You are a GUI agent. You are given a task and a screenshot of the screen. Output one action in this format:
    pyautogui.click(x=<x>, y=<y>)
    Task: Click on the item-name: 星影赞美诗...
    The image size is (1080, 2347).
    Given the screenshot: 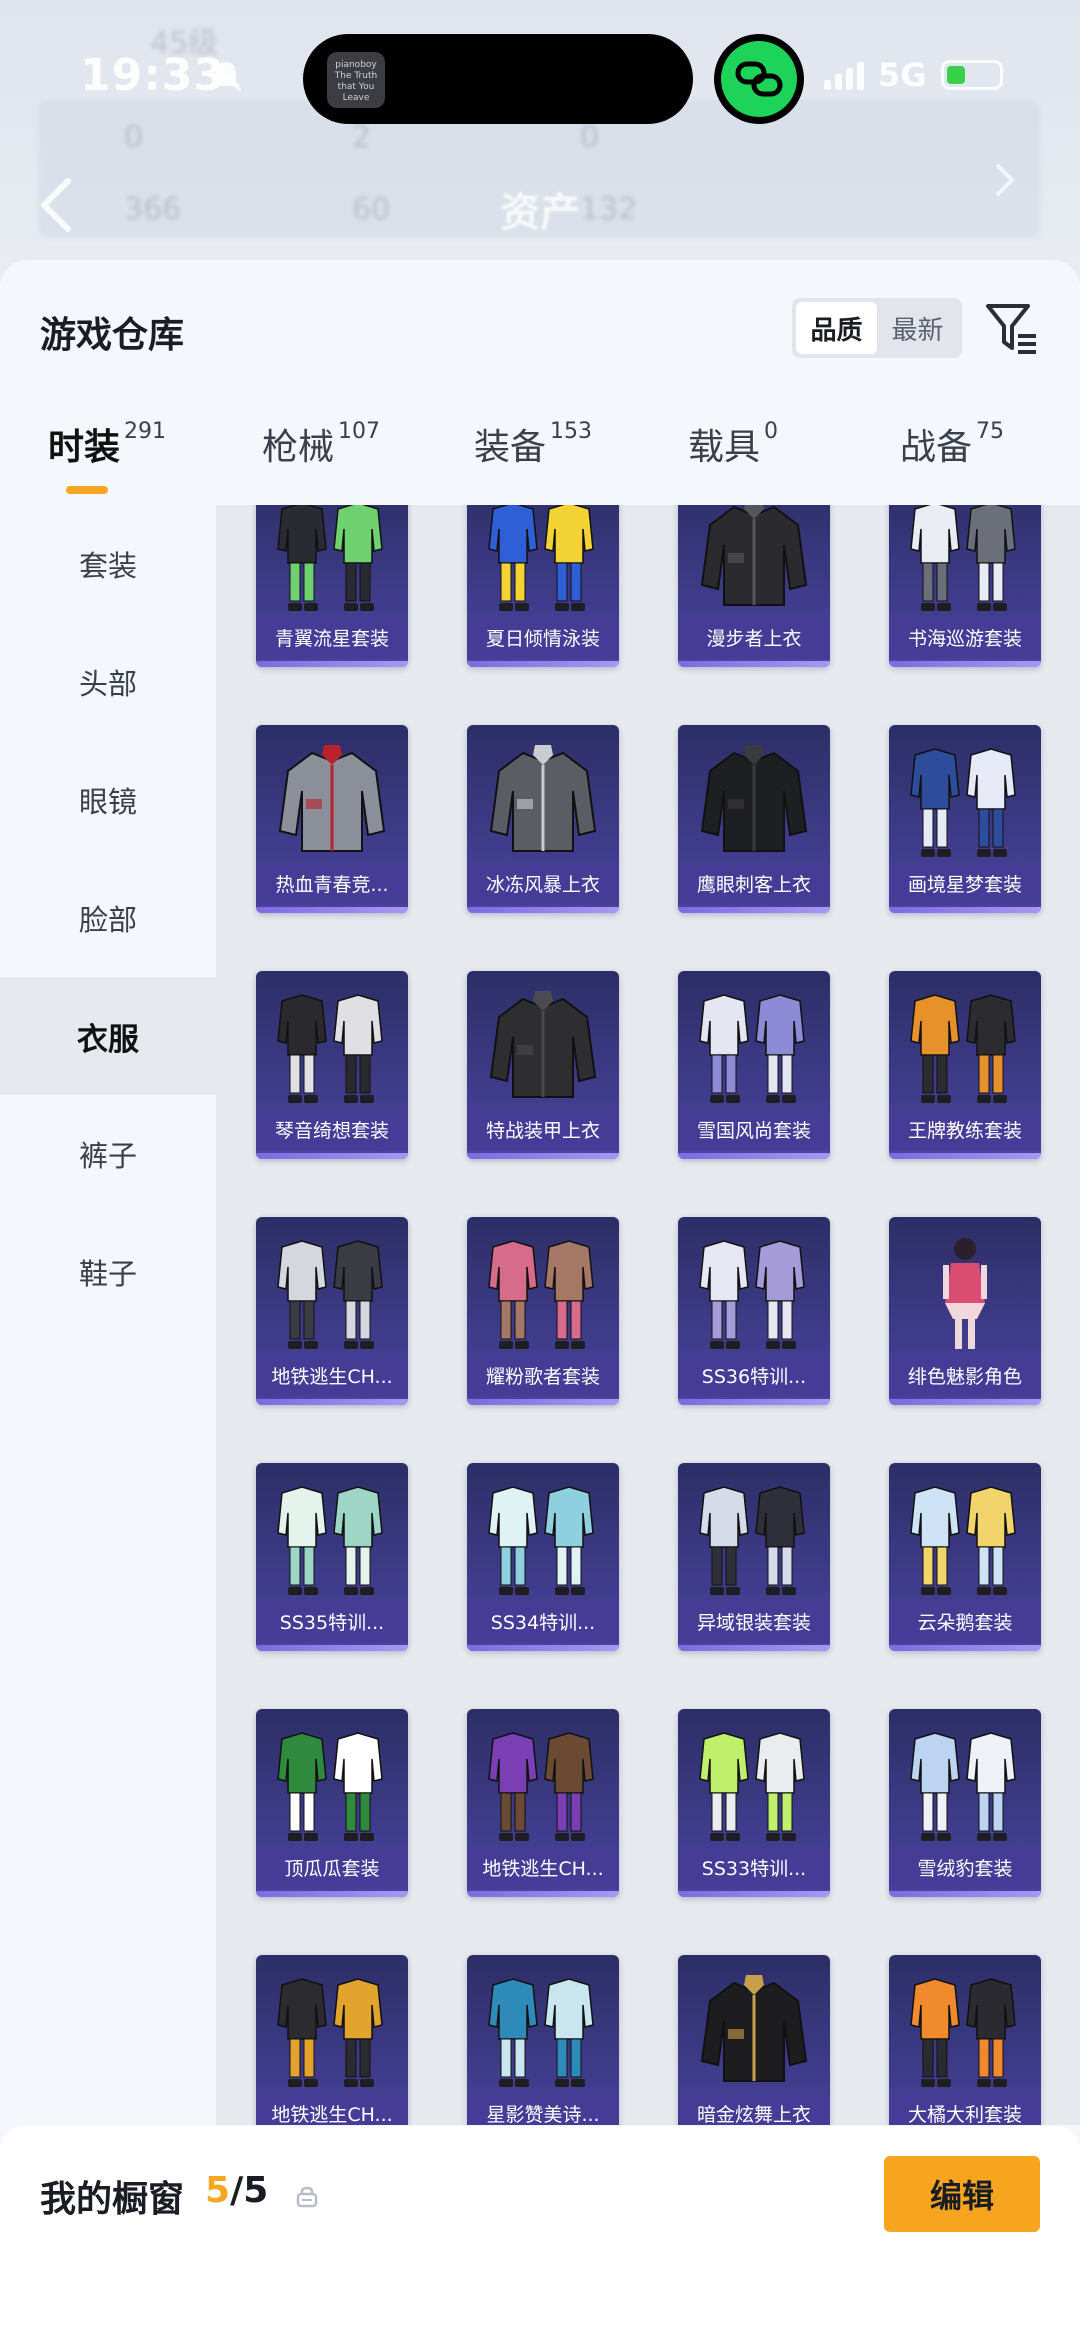 What is the action you would take?
    pyautogui.click(x=543, y=2110)
    